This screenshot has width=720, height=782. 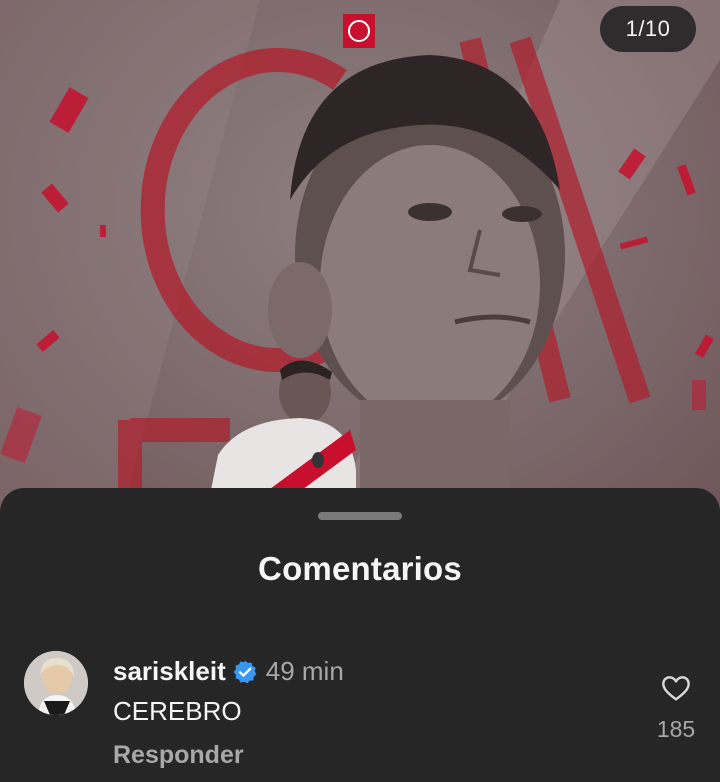 I want to click on sheet-title: Comentarios, so click(x=360, y=568).